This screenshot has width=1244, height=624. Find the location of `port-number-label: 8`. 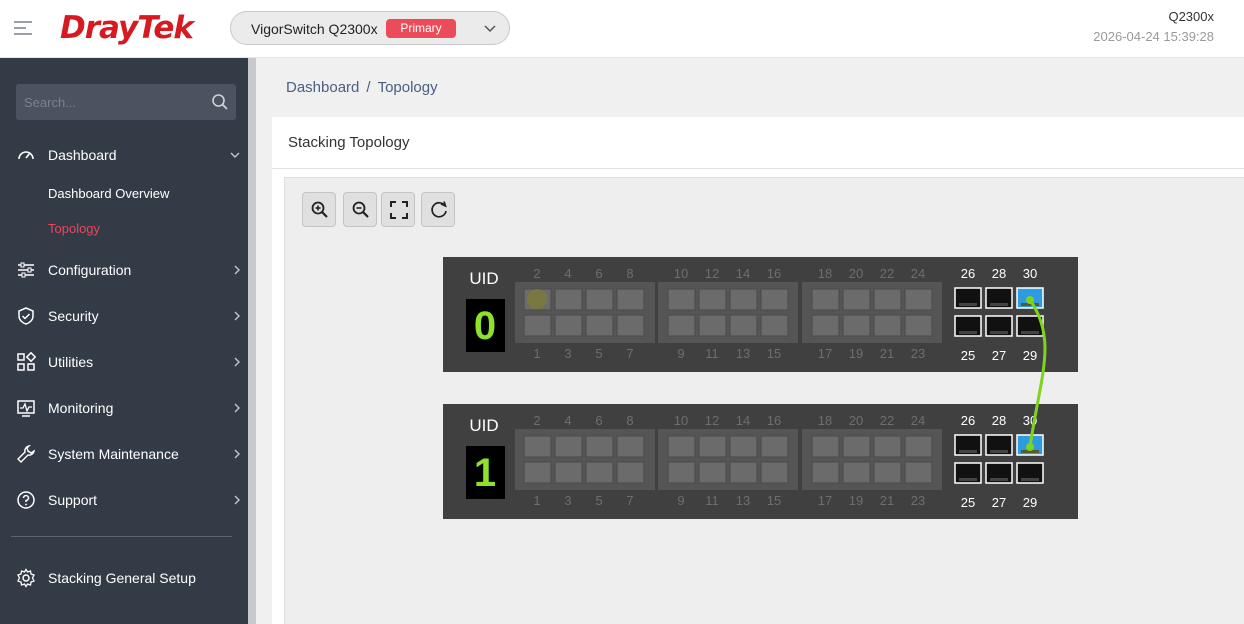

port-number-label: 8 is located at coordinates (629, 273).